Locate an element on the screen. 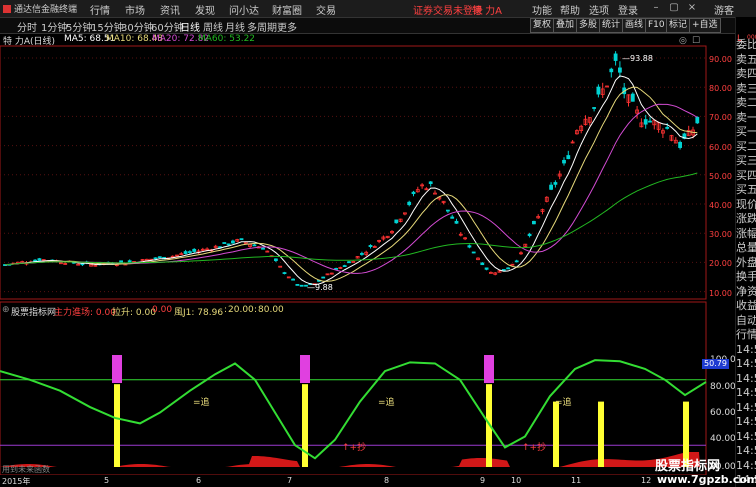 The height and width of the screenshot is (487, 756). sidebar-item: 卖三 is located at coordinates (746, 89).